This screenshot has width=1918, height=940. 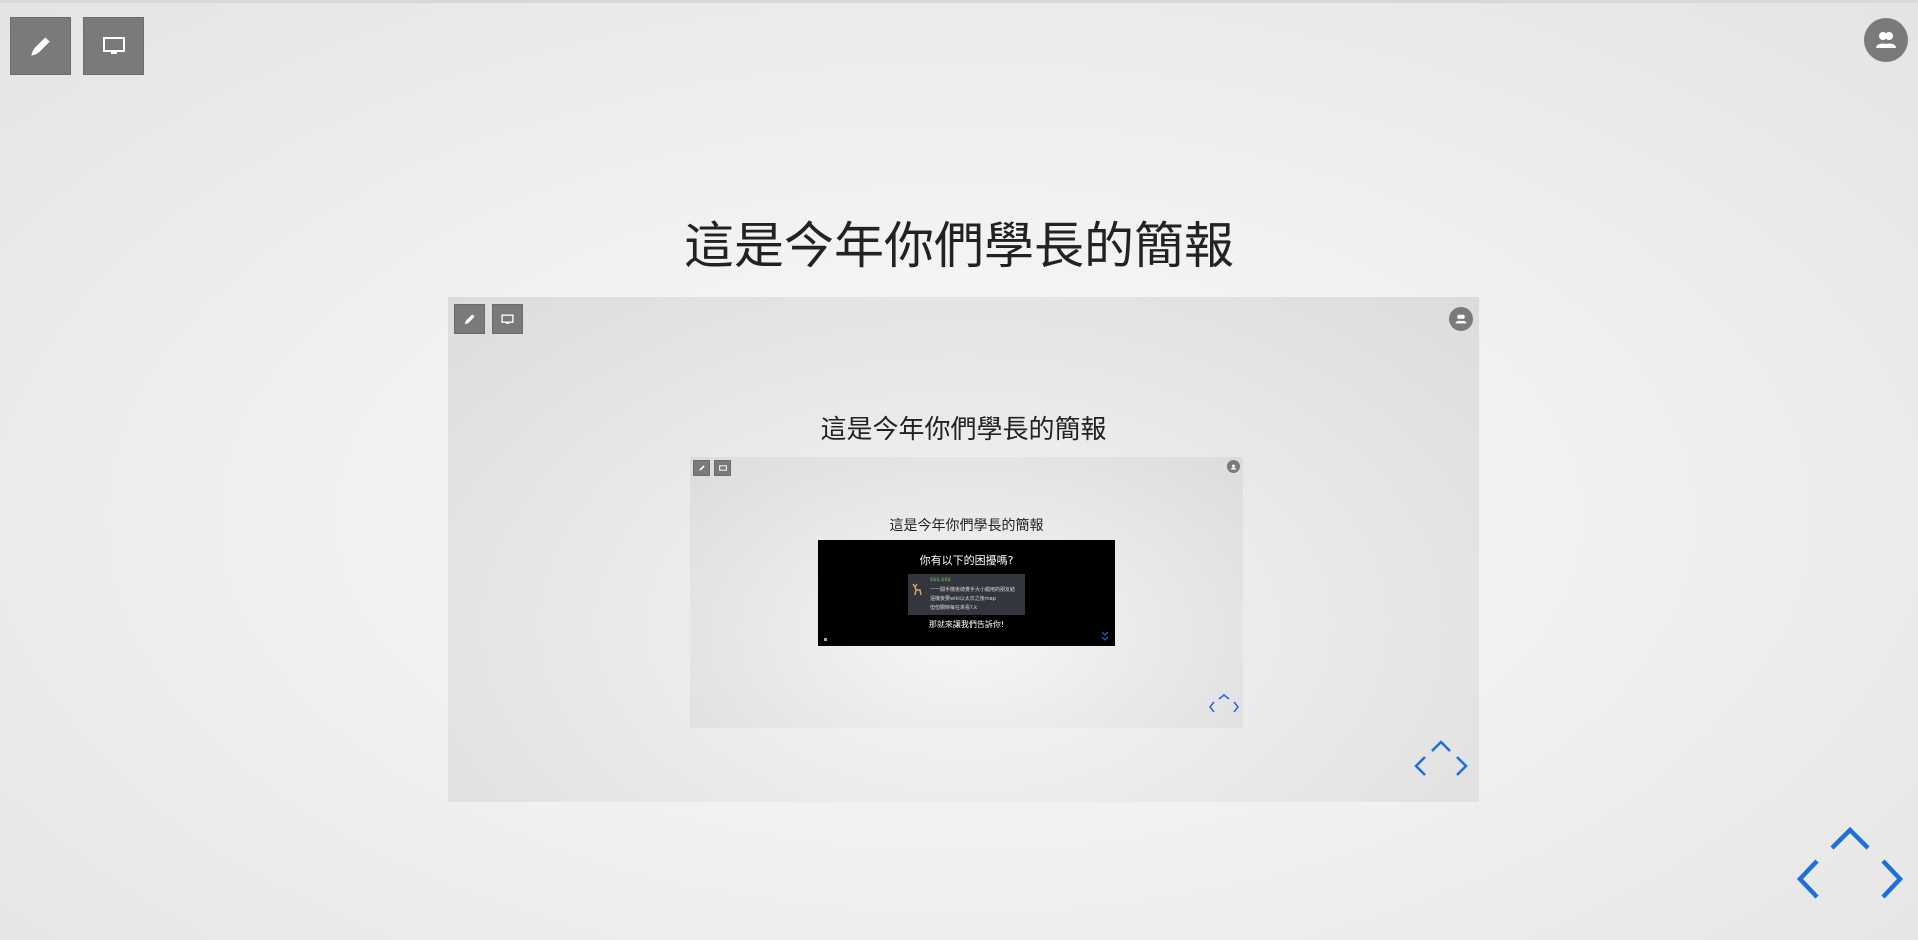 I want to click on embedded-slide-title: 你有以下的困擾嗎?, so click(x=966, y=560).